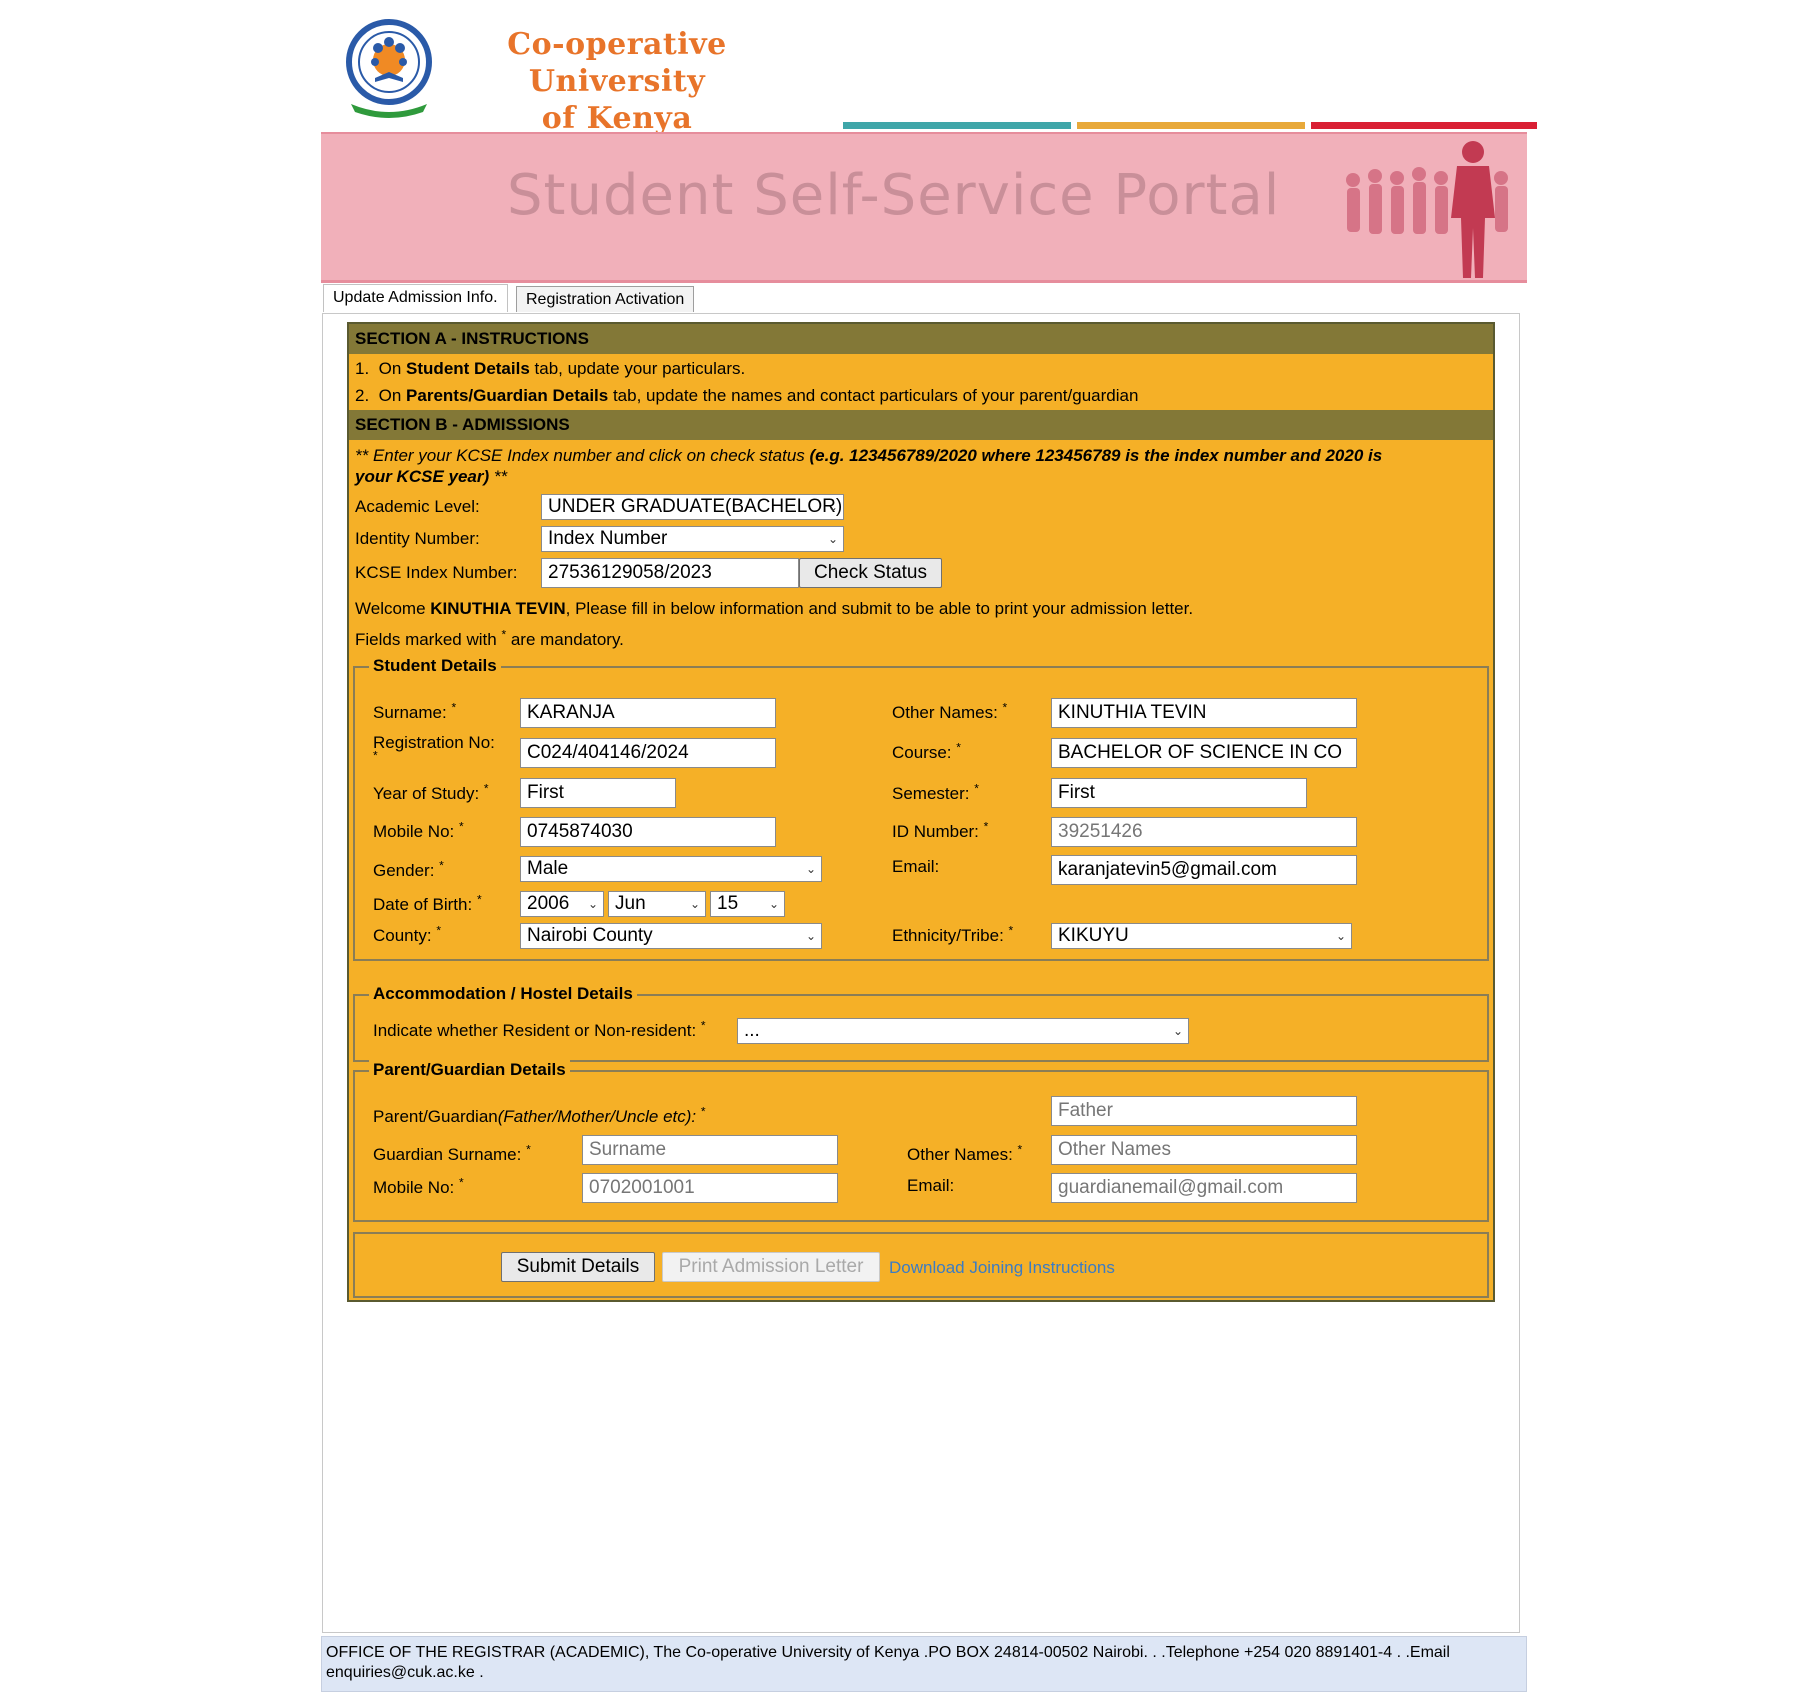 The width and height of the screenshot is (1817, 1697). I want to click on identity-type-select: Index Number ⌄, so click(692, 539).